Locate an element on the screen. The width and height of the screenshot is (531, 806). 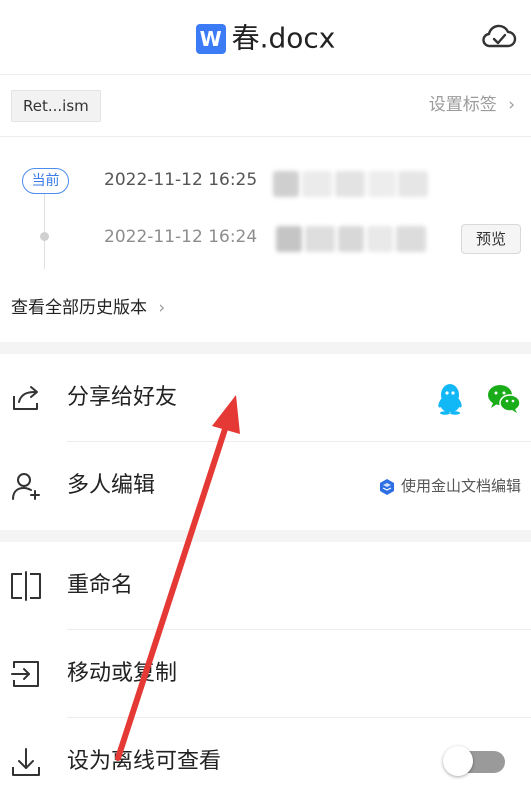
timeline-dot is located at coordinates (44, 236).